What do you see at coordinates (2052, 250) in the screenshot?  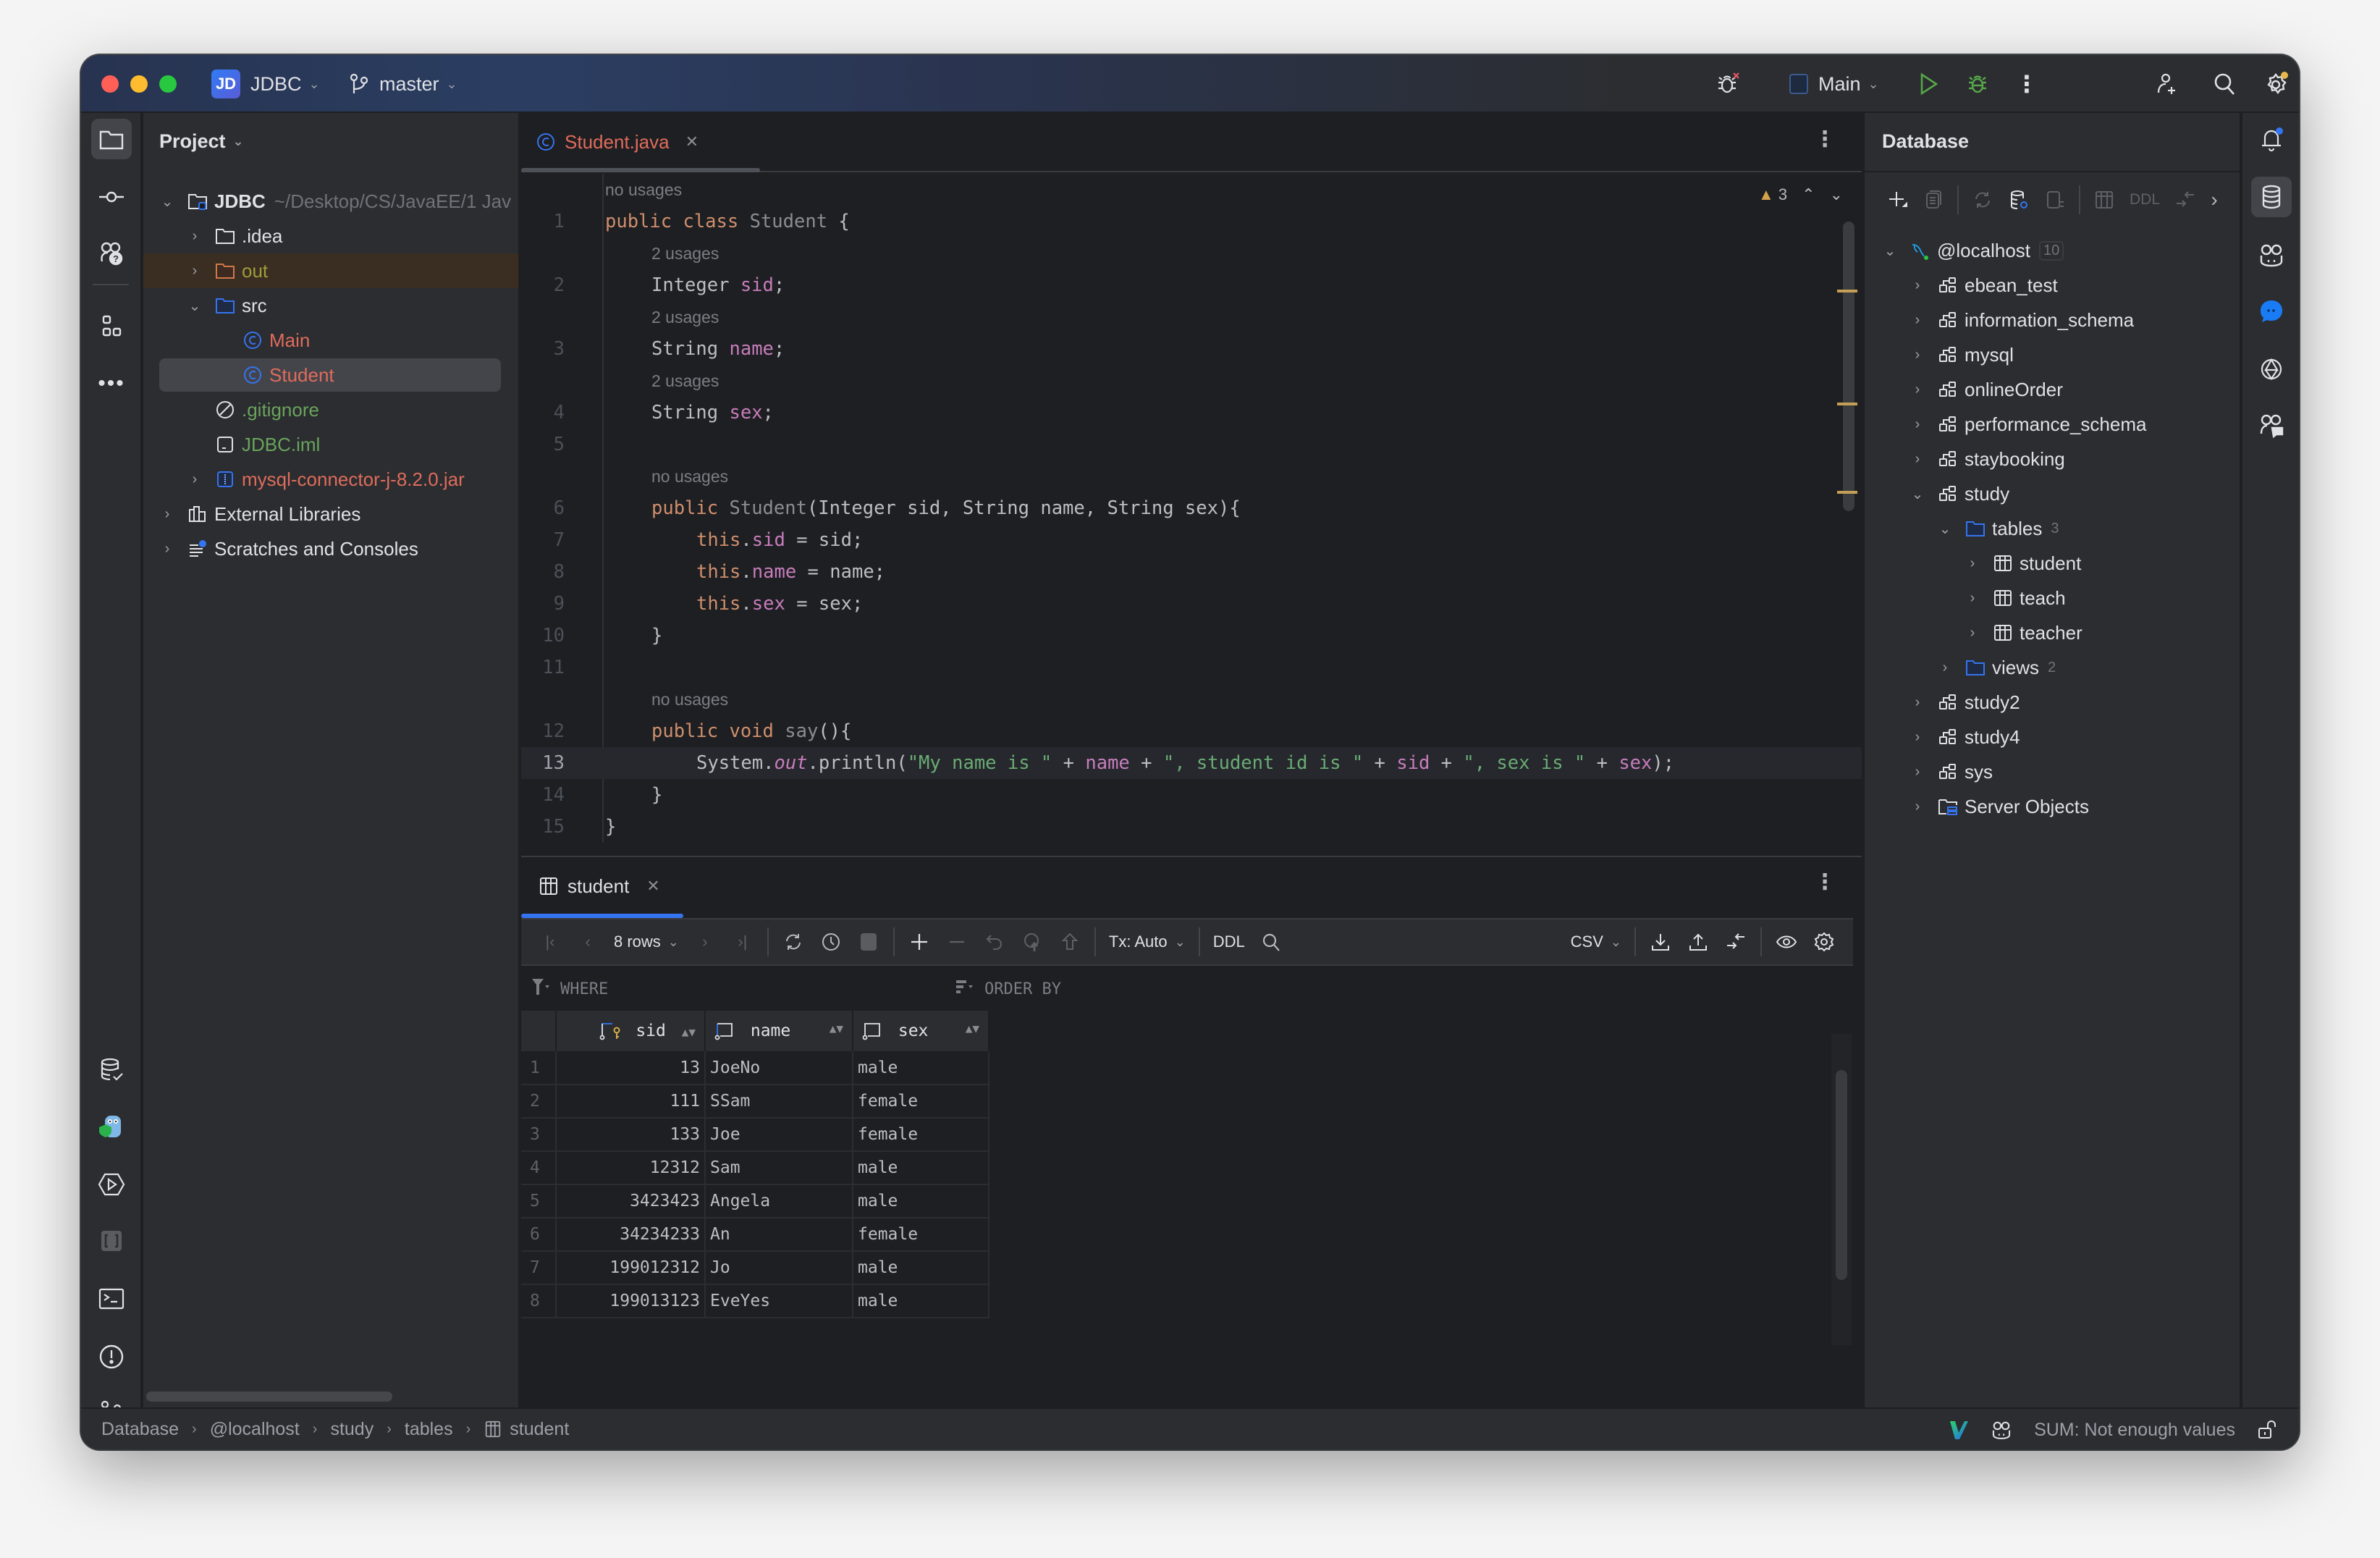 I see `tree-item-localhost: ⌄ @localhost 10` at bounding box center [2052, 250].